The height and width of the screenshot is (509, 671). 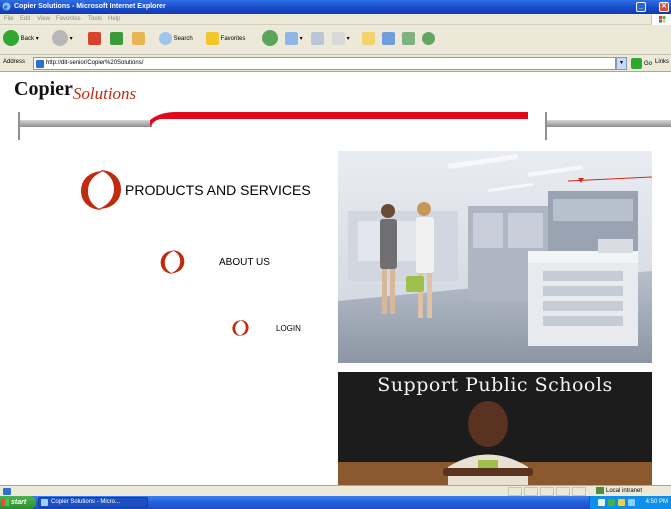 What do you see at coordinates (183, 39) in the screenshot?
I see `search-label: Search` at bounding box center [183, 39].